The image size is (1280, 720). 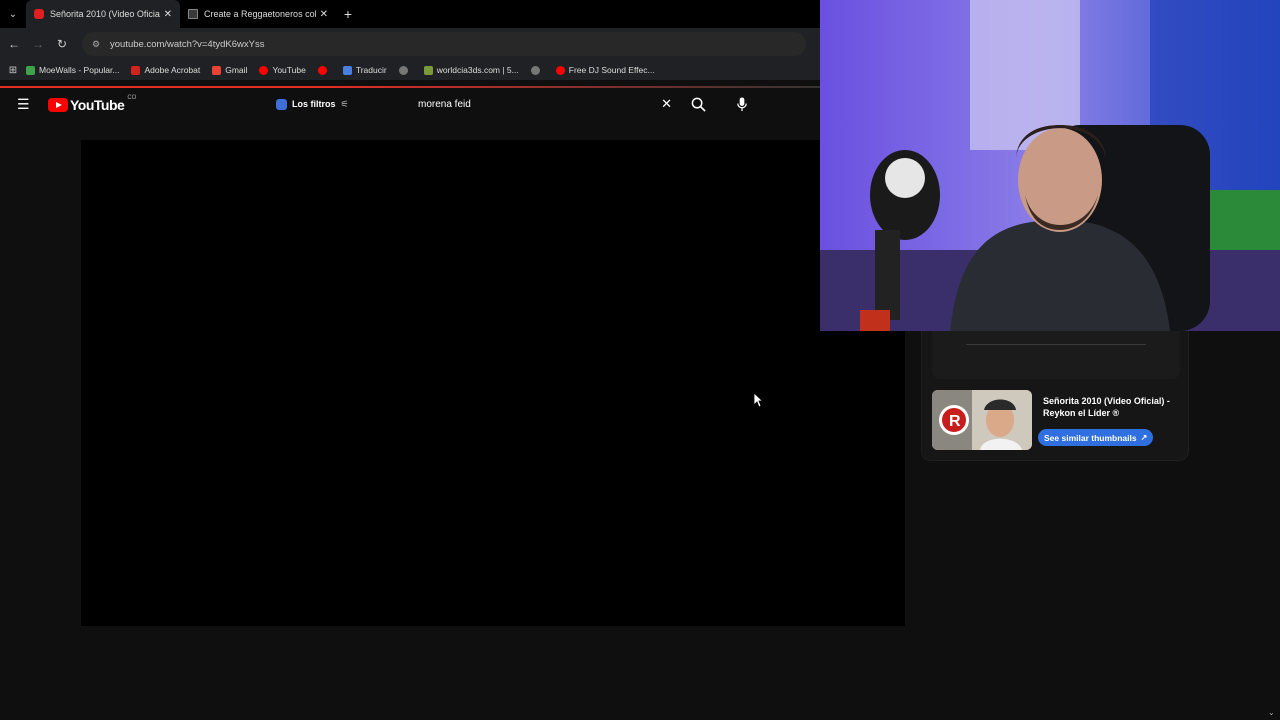 I want to click on tab-label: Señorita 2010 (Video Oficial) - R, so click(x=105, y=14).